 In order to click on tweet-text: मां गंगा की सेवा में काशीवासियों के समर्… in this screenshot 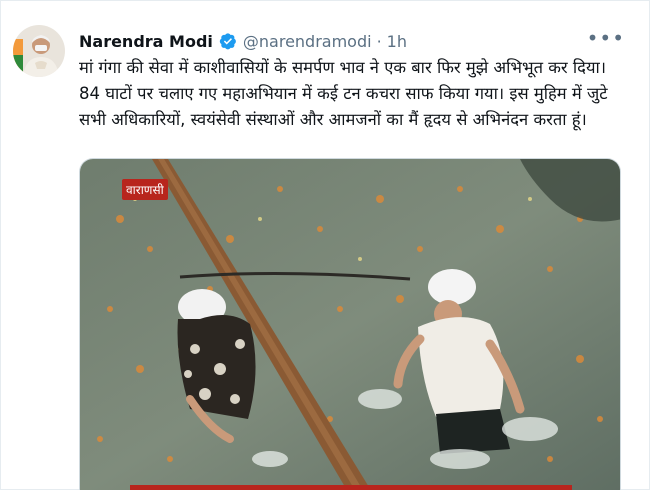, I will do `click(359, 94)`.